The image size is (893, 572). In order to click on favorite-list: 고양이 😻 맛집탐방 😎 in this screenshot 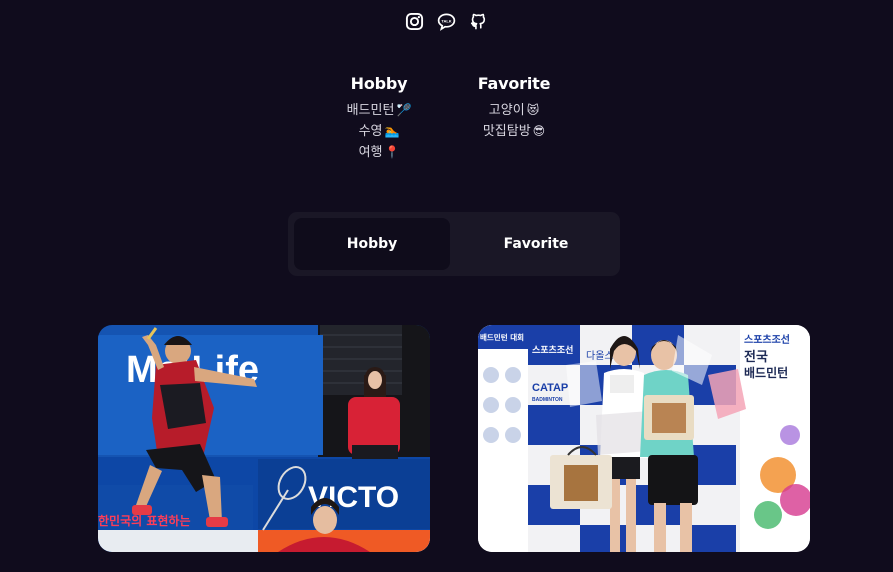, I will do `click(514, 121)`.